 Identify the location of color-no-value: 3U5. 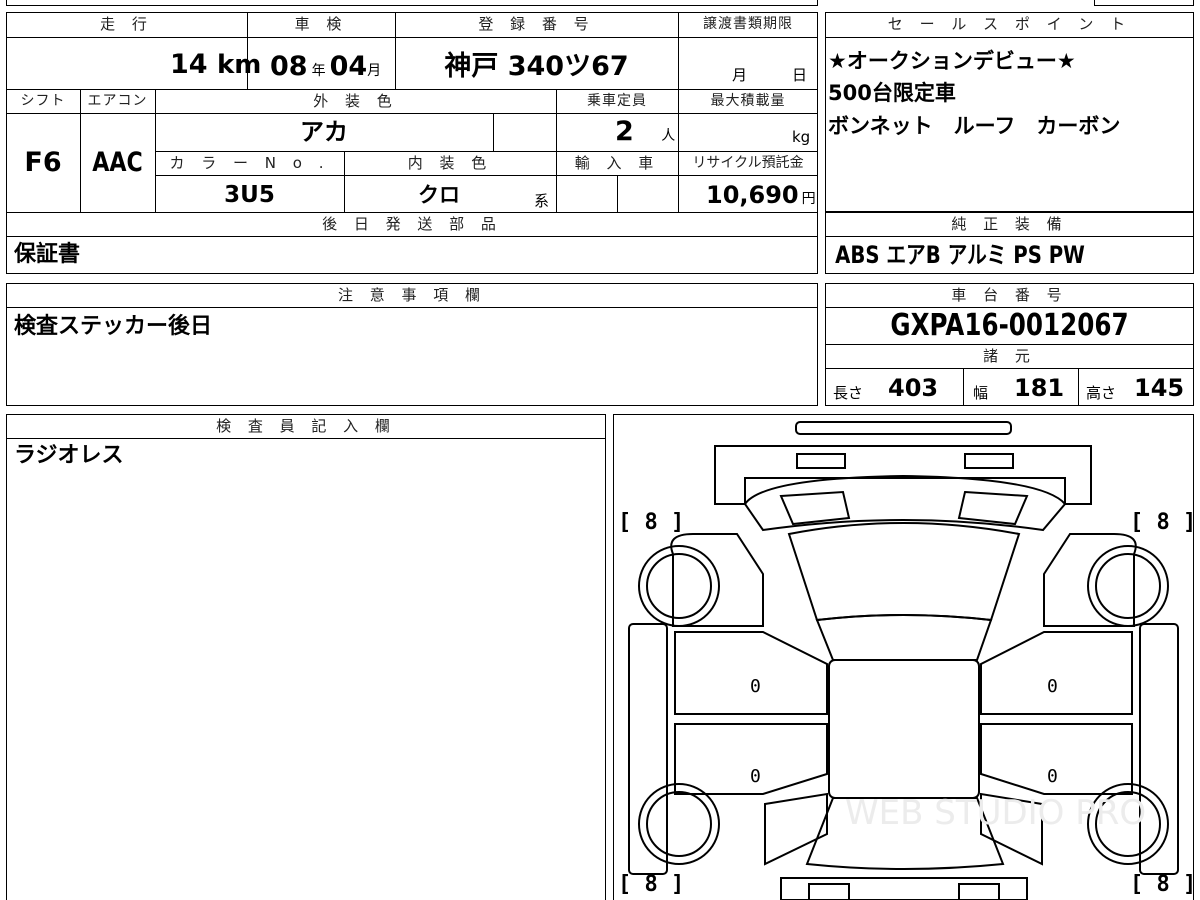
(249, 195).